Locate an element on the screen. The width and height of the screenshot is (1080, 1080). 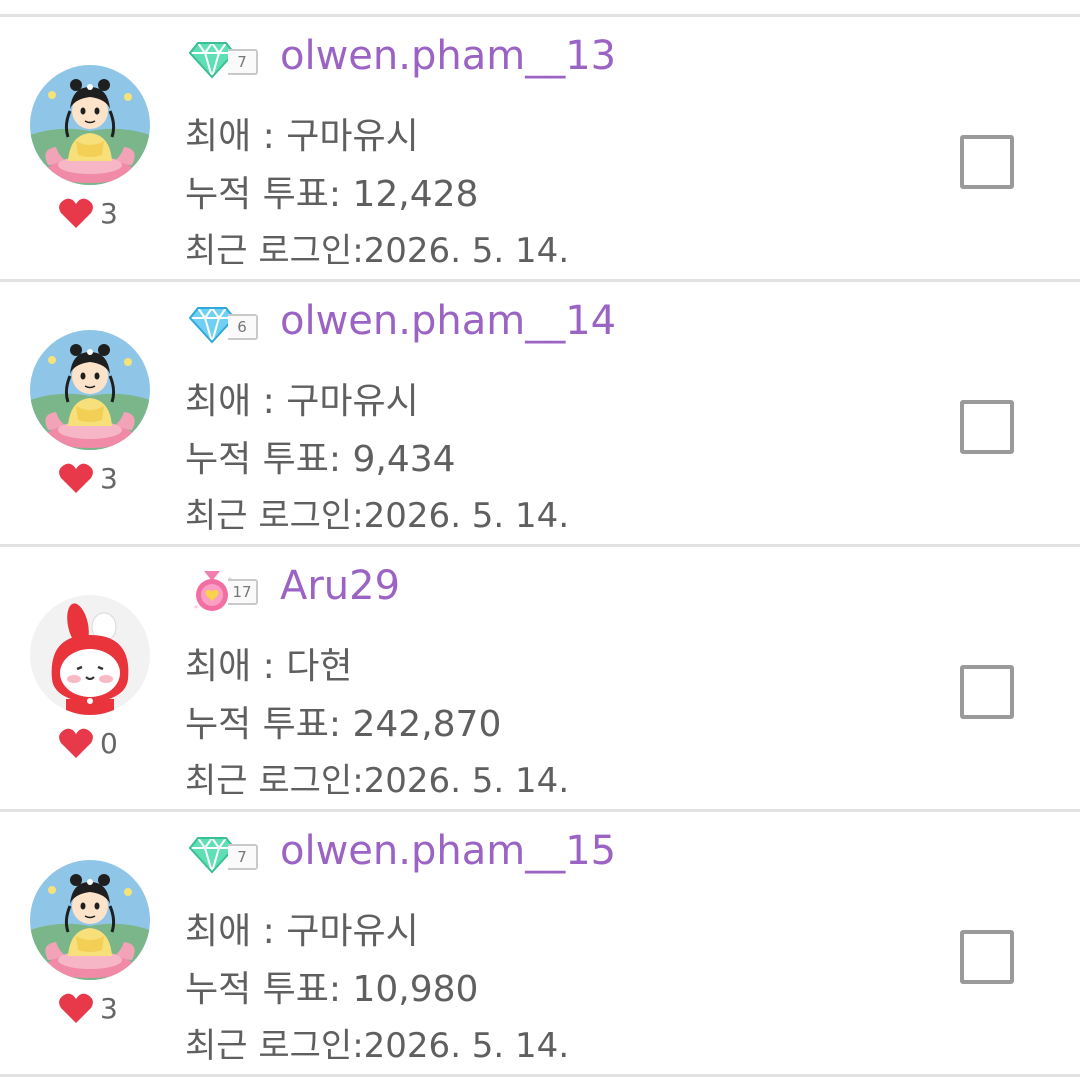
badge-level: 17 is located at coordinates (243, 592).